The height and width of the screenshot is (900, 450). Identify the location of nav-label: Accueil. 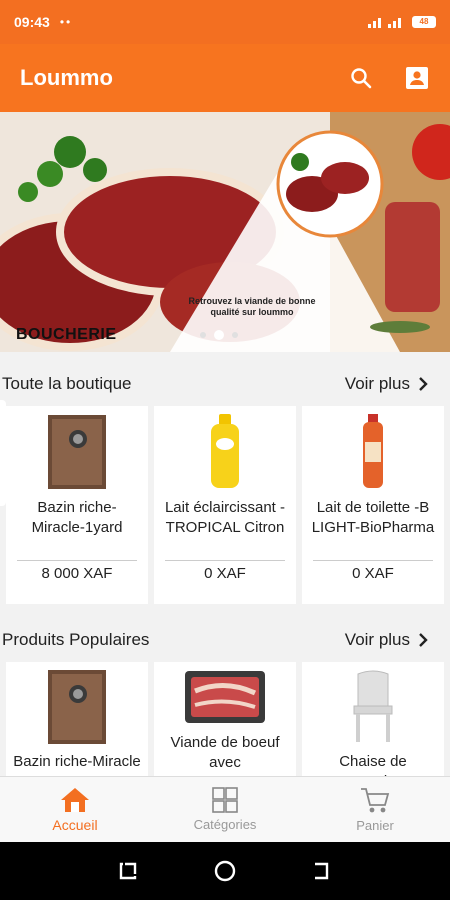
(75, 824).